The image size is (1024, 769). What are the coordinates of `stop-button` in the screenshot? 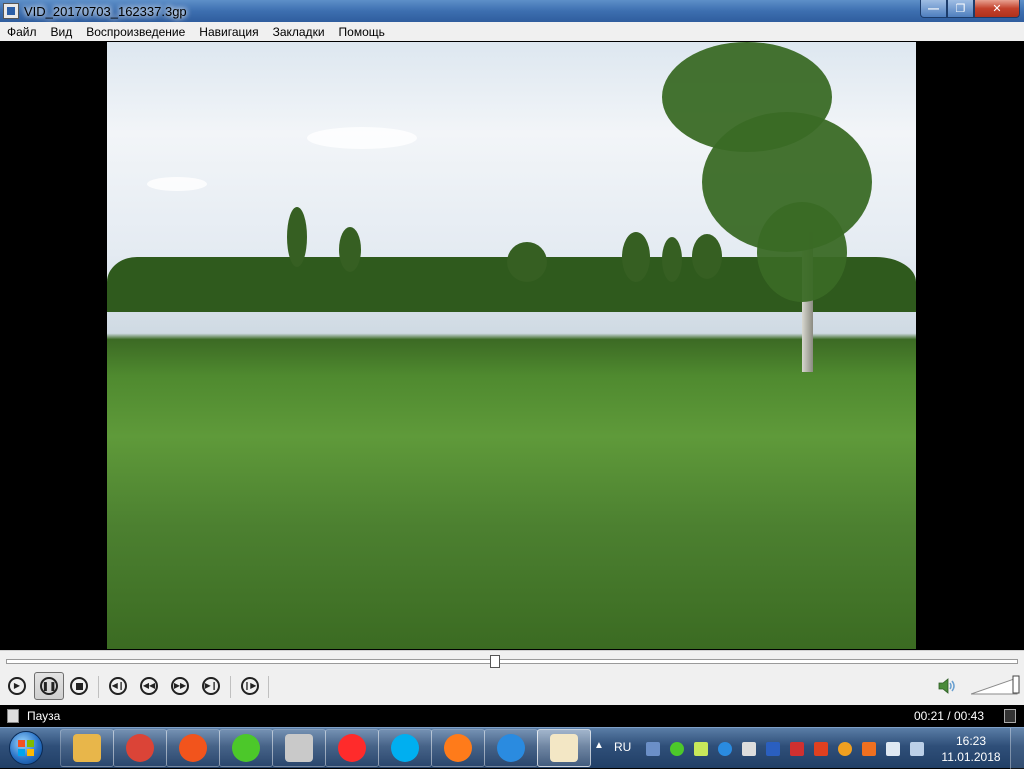 It's located at (79, 686).